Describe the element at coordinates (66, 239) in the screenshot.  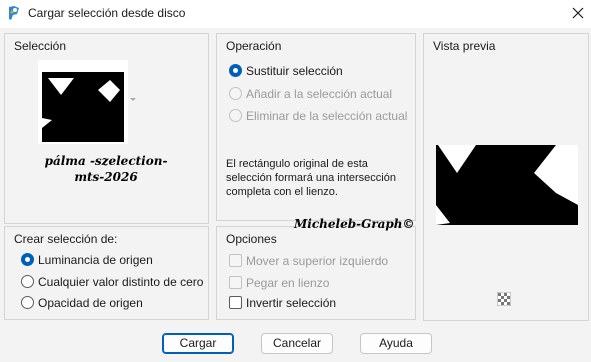
I see `create-selection-group-title: Crear selección de:` at that location.